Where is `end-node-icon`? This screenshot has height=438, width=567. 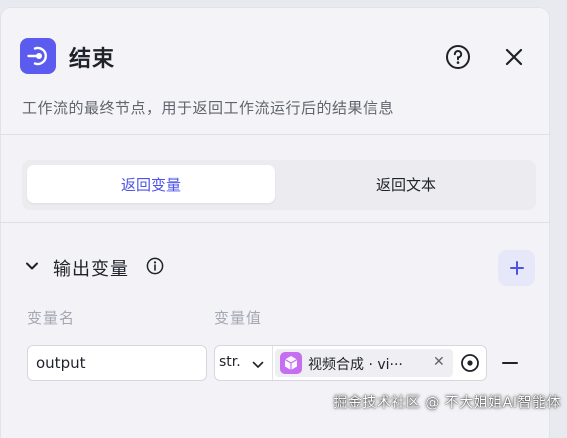
end-node-icon is located at coordinates (38, 56).